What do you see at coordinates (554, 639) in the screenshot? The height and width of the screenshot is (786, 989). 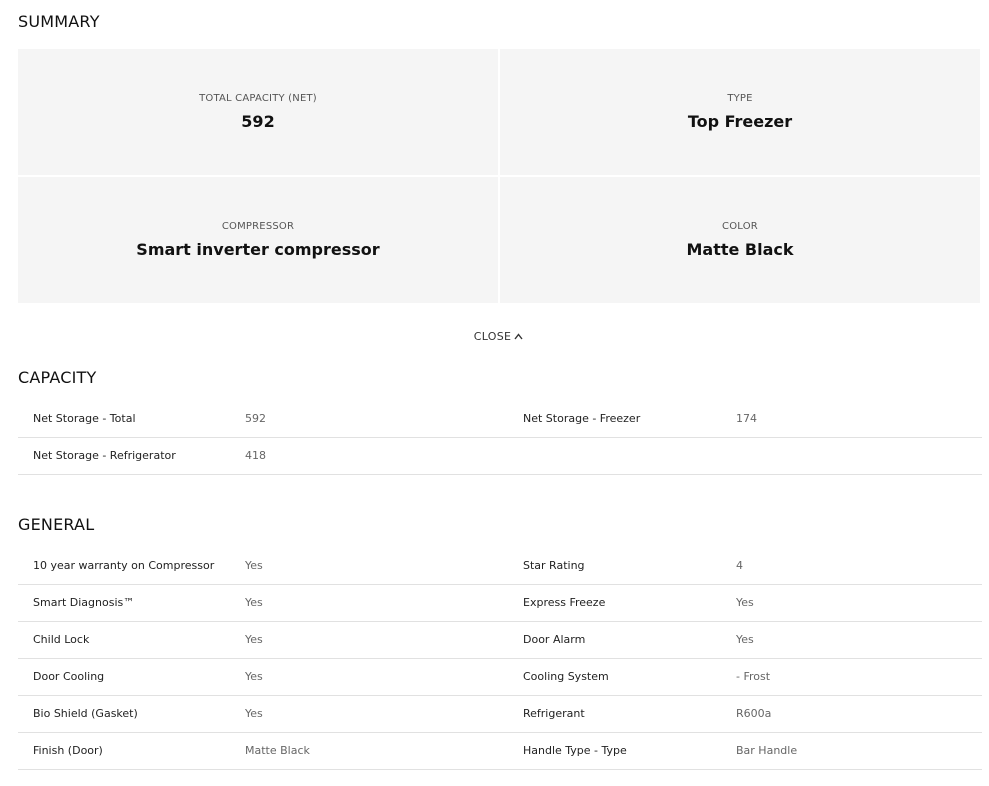 I see `spec-key: Door Alarm` at bounding box center [554, 639].